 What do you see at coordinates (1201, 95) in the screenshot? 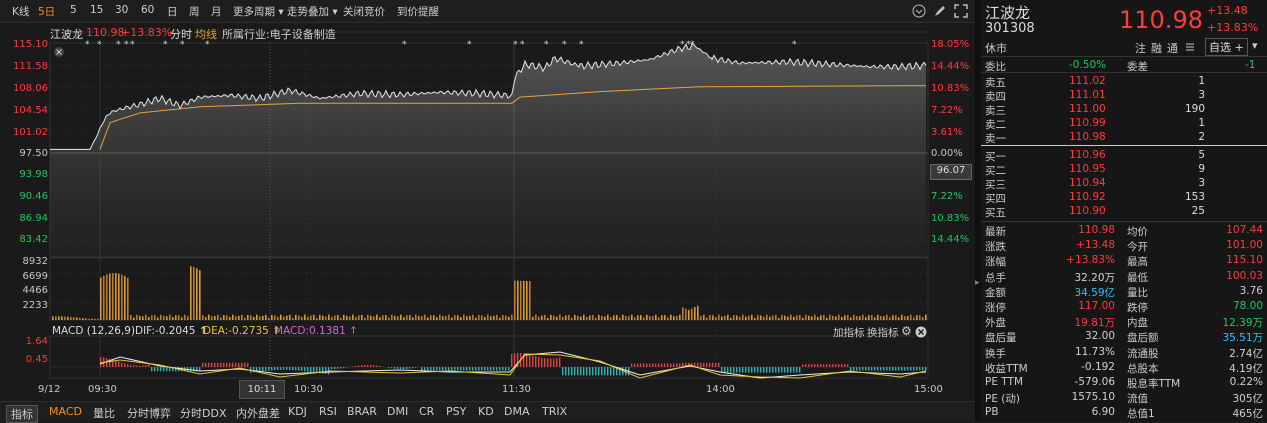
I see `ask-volume: 3` at bounding box center [1201, 95].